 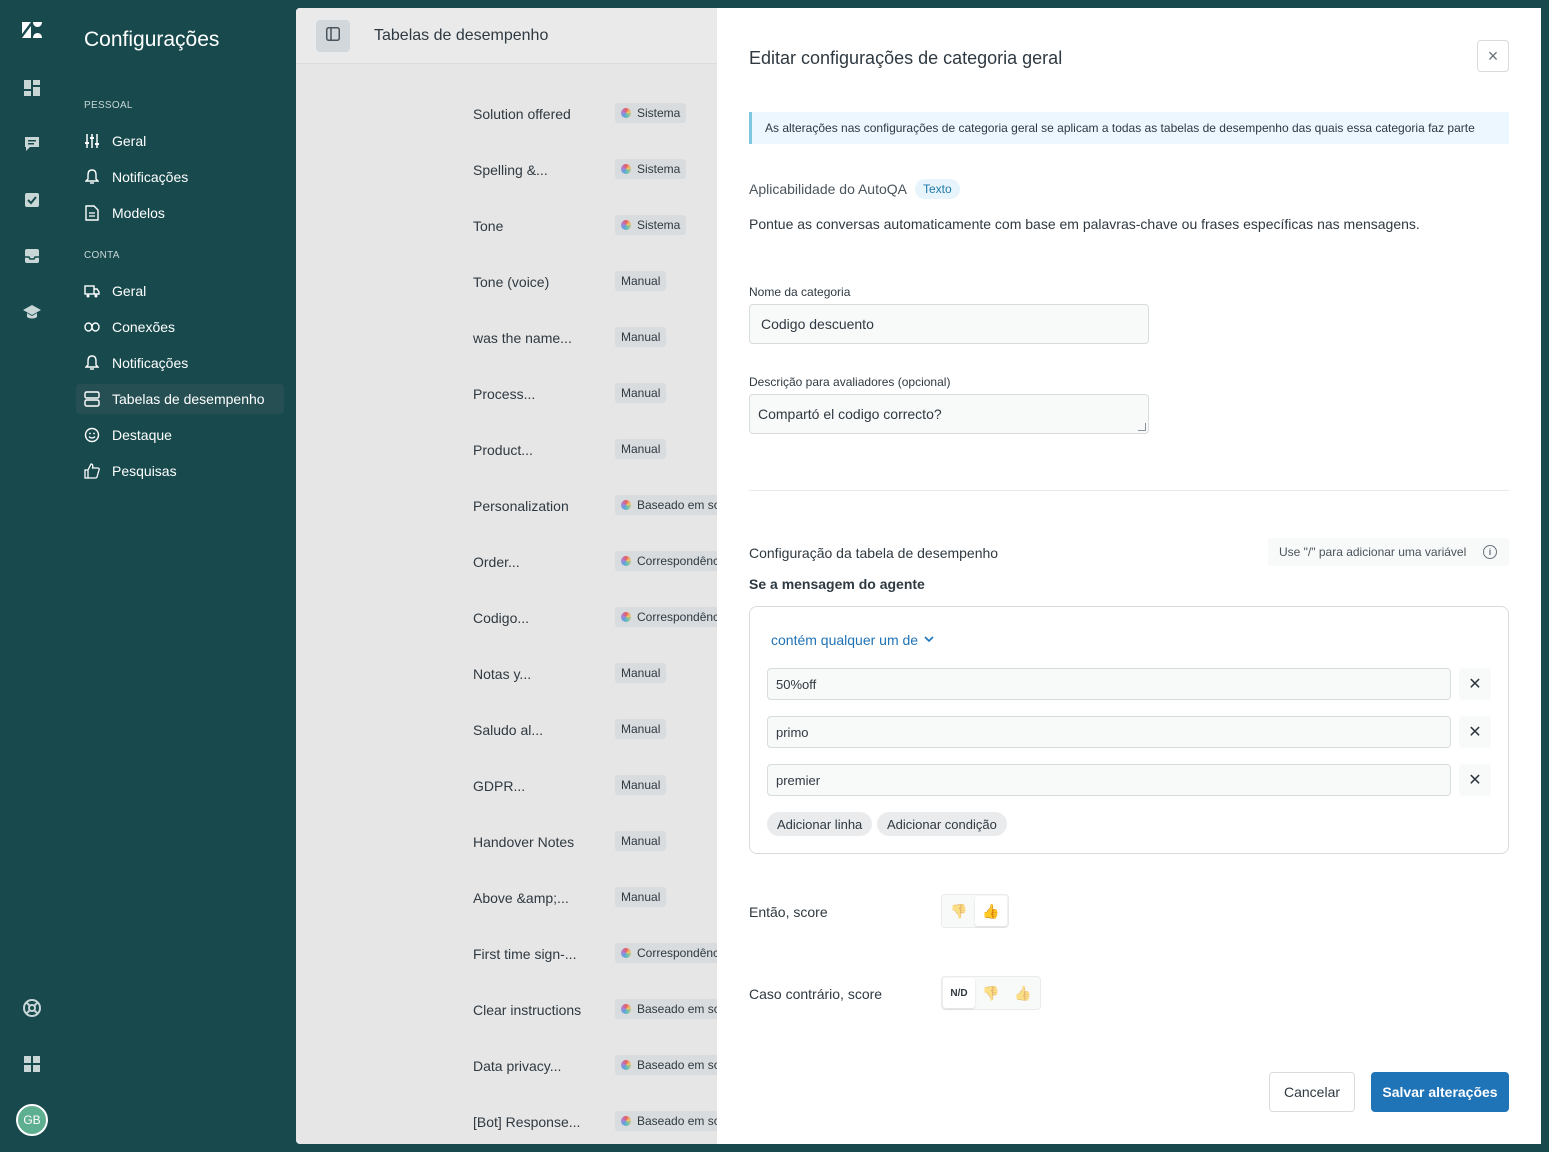 What do you see at coordinates (32, 1008) in the screenshot?
I see `help-icon` at bounding box center [32, 1008].